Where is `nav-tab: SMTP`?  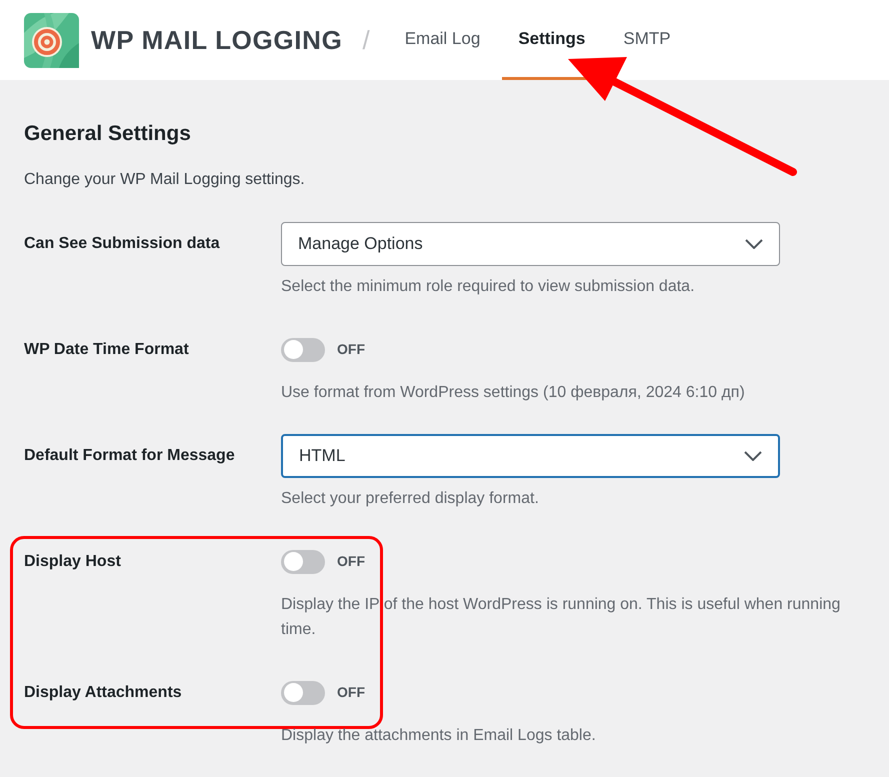
nav-tab: SMTP is located at coordinates (647, 40).